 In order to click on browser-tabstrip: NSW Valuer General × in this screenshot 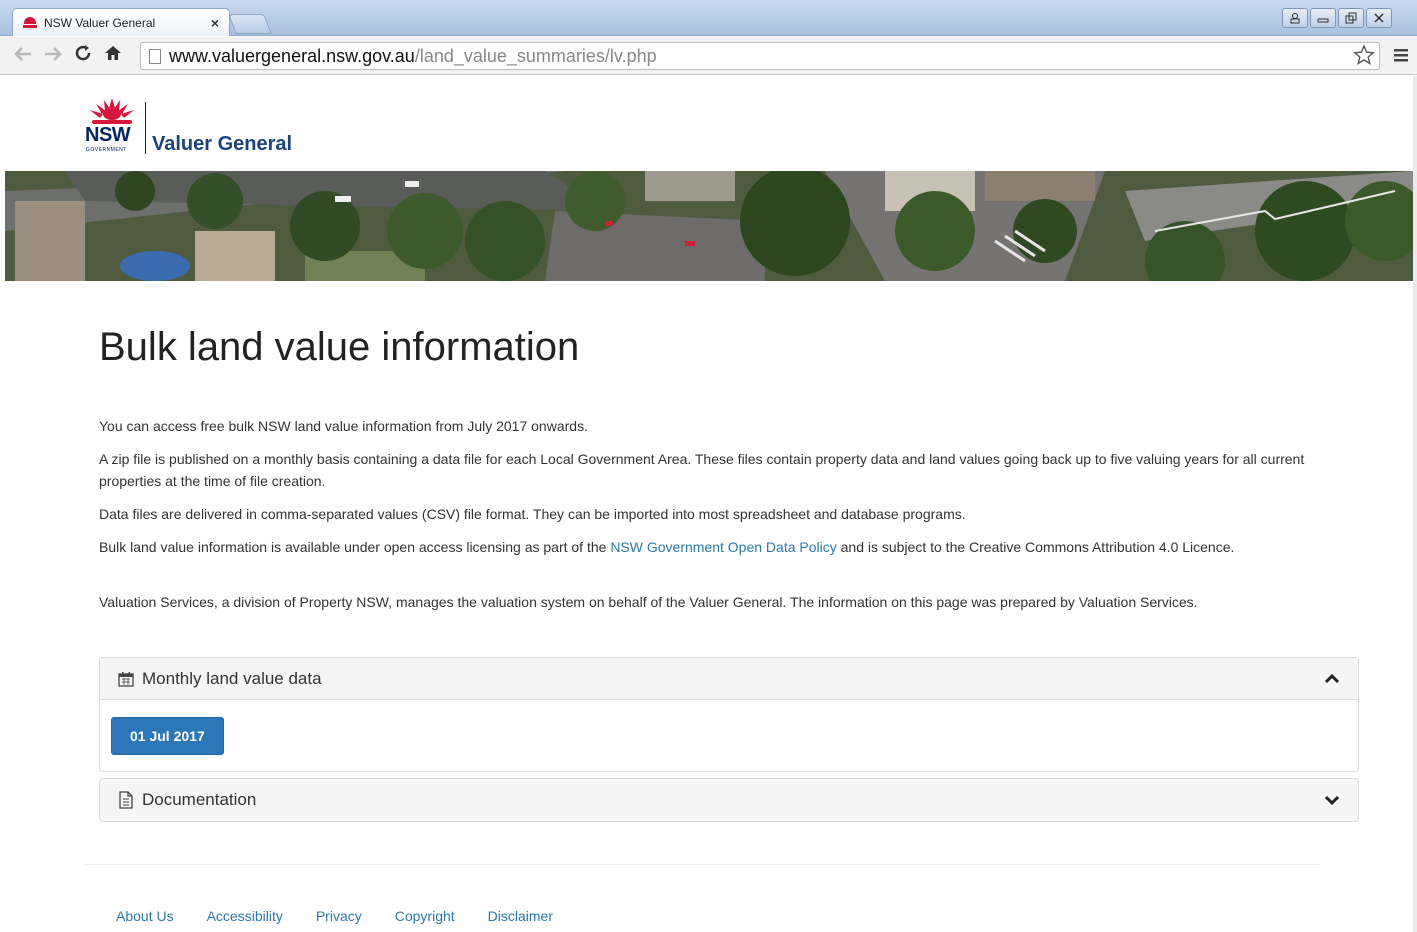, I will do `click(708, 18)`.